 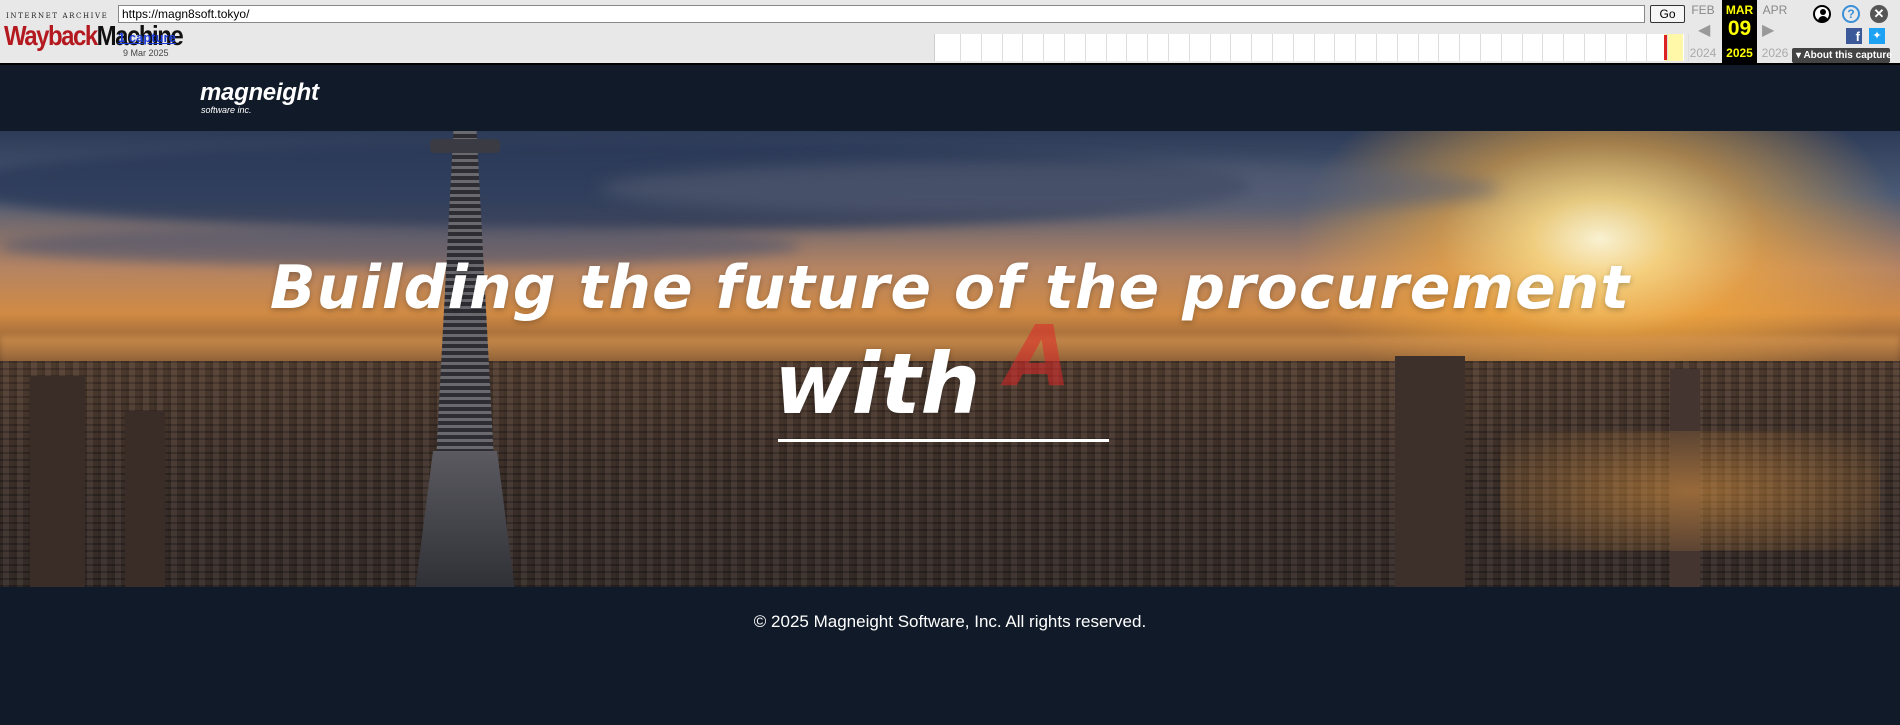 I want to click on facebook-icon: f, so click(x=1854, y=36).